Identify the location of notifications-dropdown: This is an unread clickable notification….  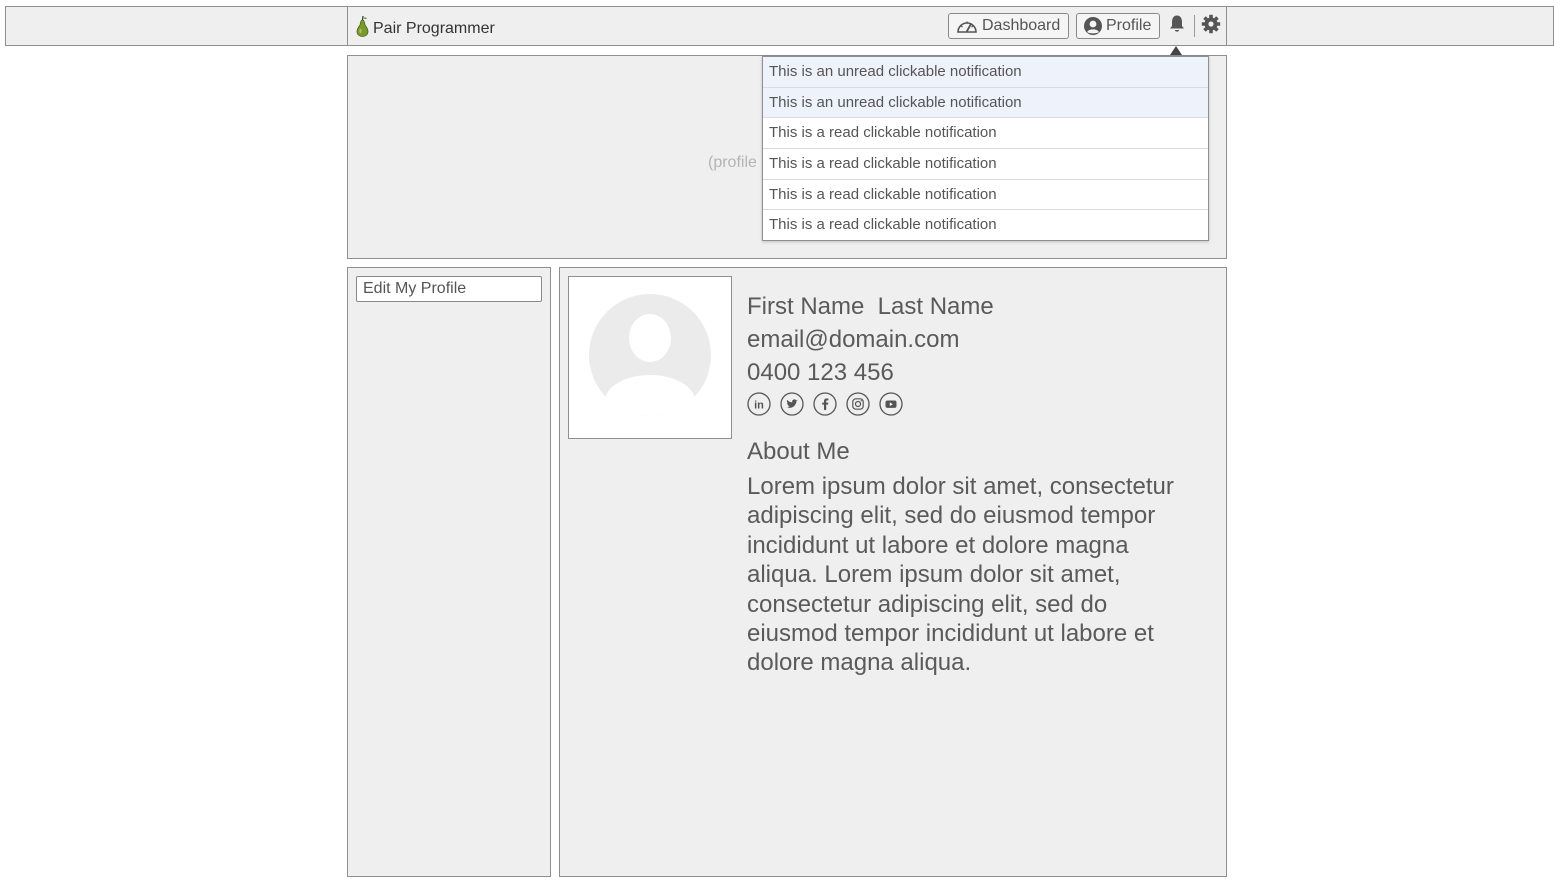
(985, 148).